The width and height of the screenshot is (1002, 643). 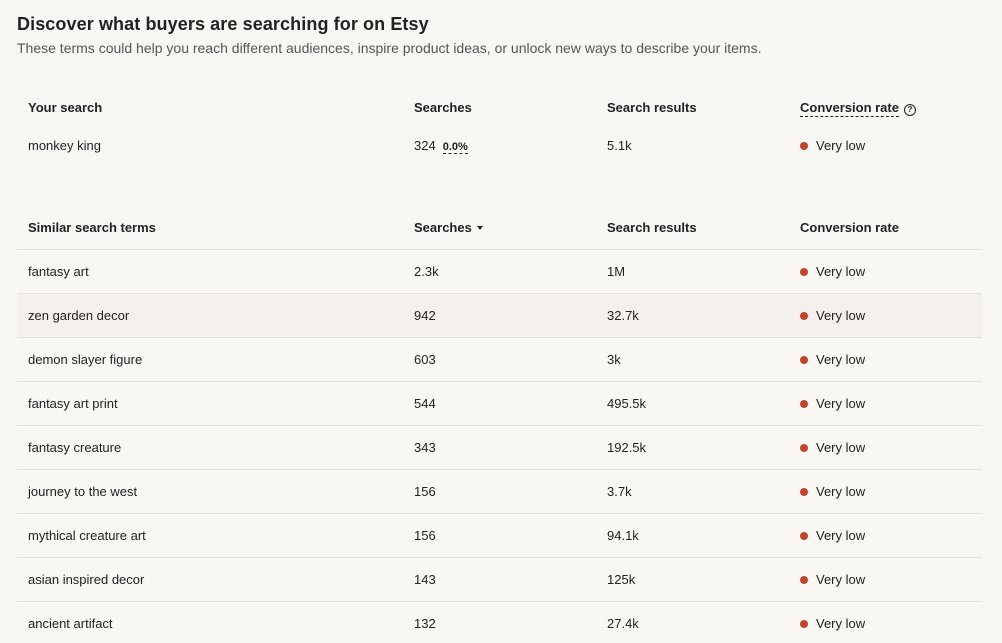 What do you see at coordinates (75, 447) in the screenshot?
I see `search-term: fantasy creature` at bounding box center [75, 447].